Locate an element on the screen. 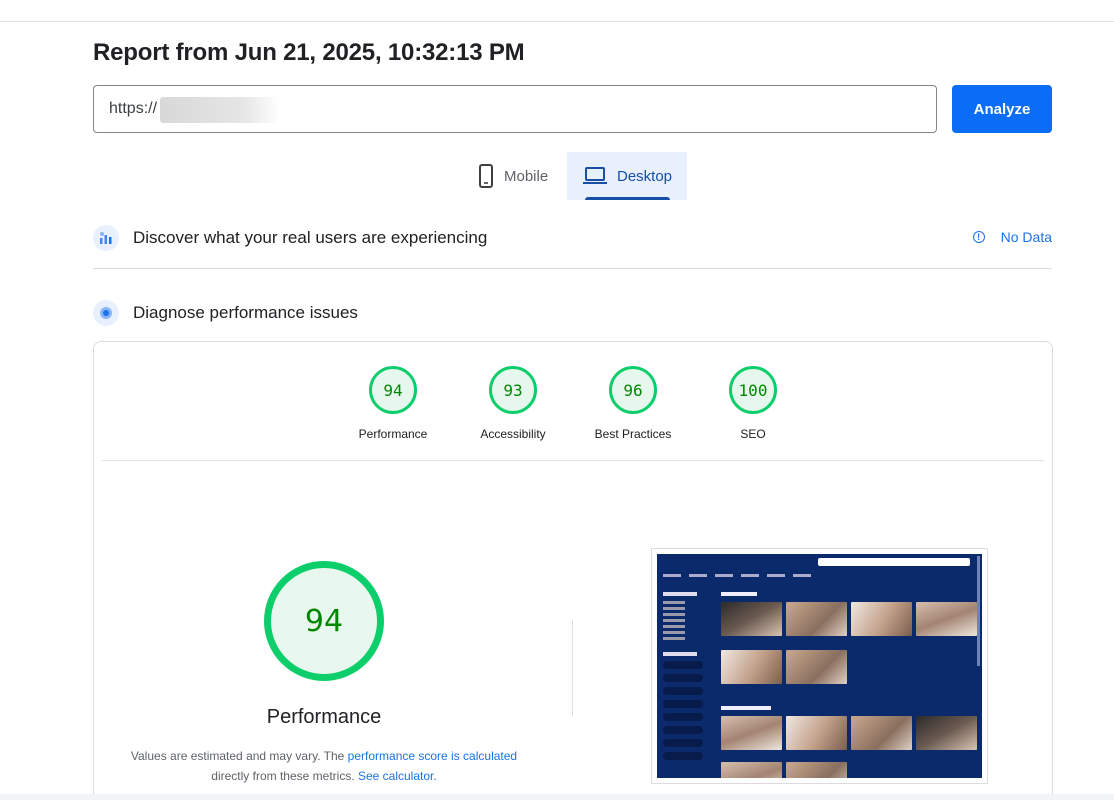 The width and height of the screenshot is (1114, 800). tab-desktop: Desktop is located at coordinates (627, 176).